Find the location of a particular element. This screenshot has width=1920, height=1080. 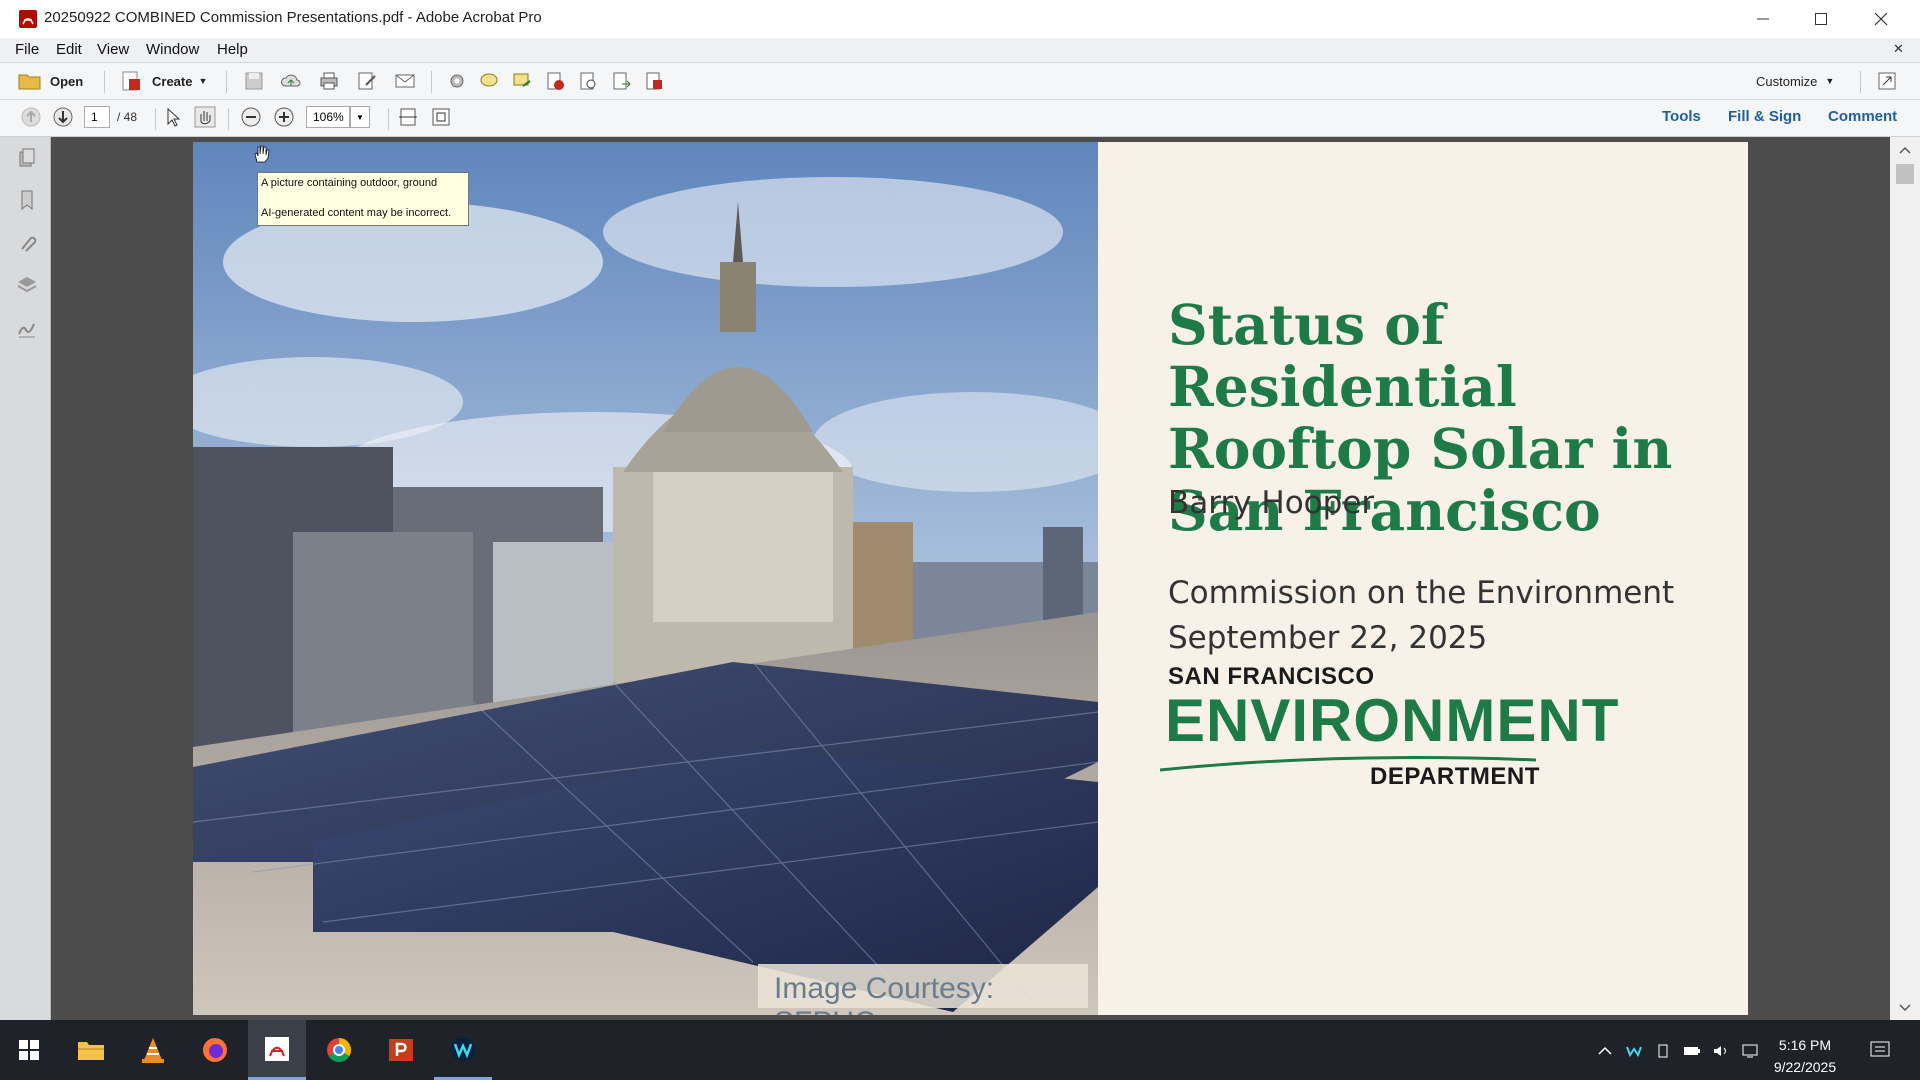

vertical-scrollbar is located at coordinates (1905, 578).